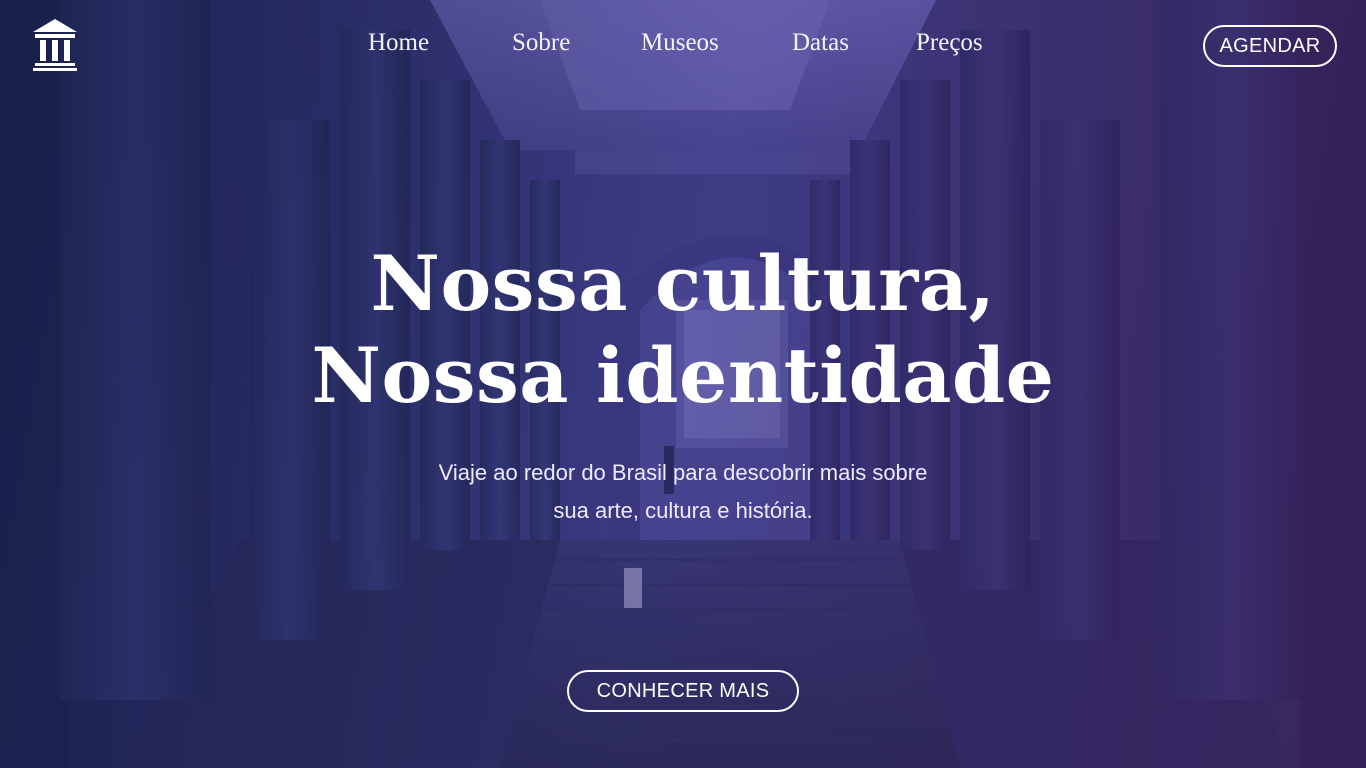 The image size is (1366, 768). I want to click on nav-item-precos: Preços, so click(949, 43).